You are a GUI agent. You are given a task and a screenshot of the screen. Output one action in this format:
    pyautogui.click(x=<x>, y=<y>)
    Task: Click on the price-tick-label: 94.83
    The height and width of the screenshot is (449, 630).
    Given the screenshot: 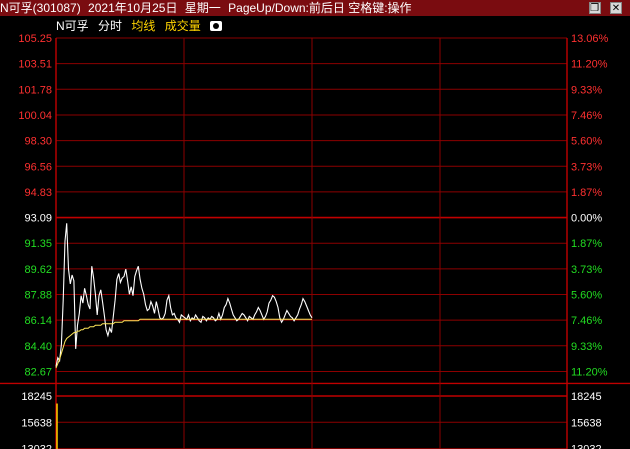 What is the action you would take?
    pyautogui.click(x=38, y=193)
    